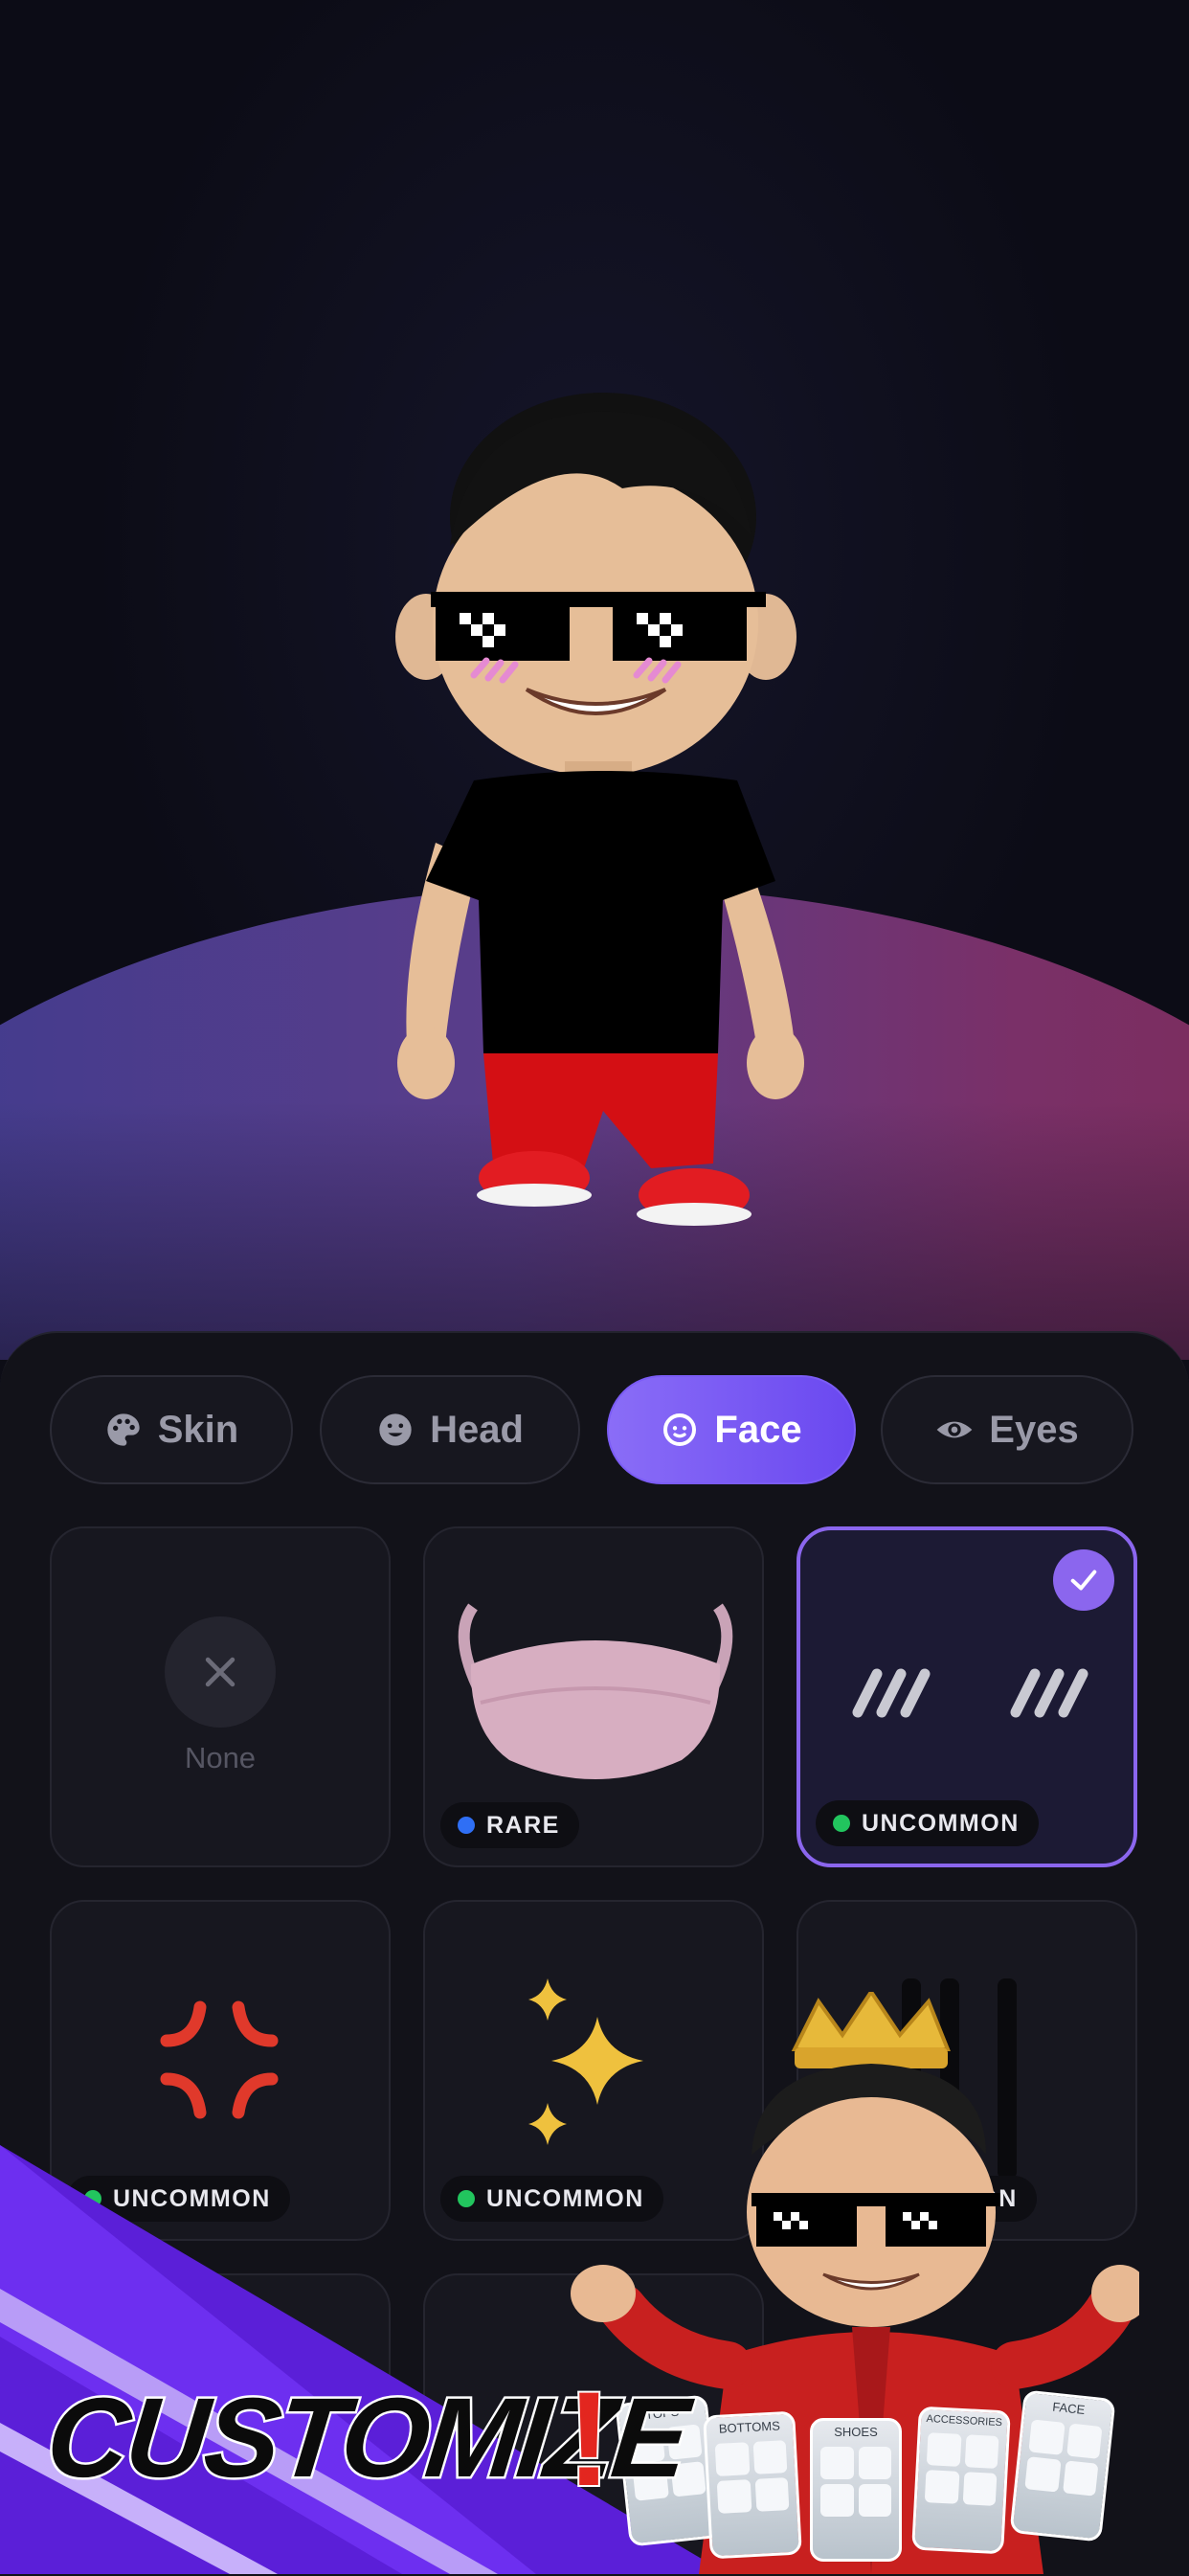  Describe the element at coordinates (752, 2485) in the screenshot. I see `promo-card-bottoms: BOTTOMS` at that location.